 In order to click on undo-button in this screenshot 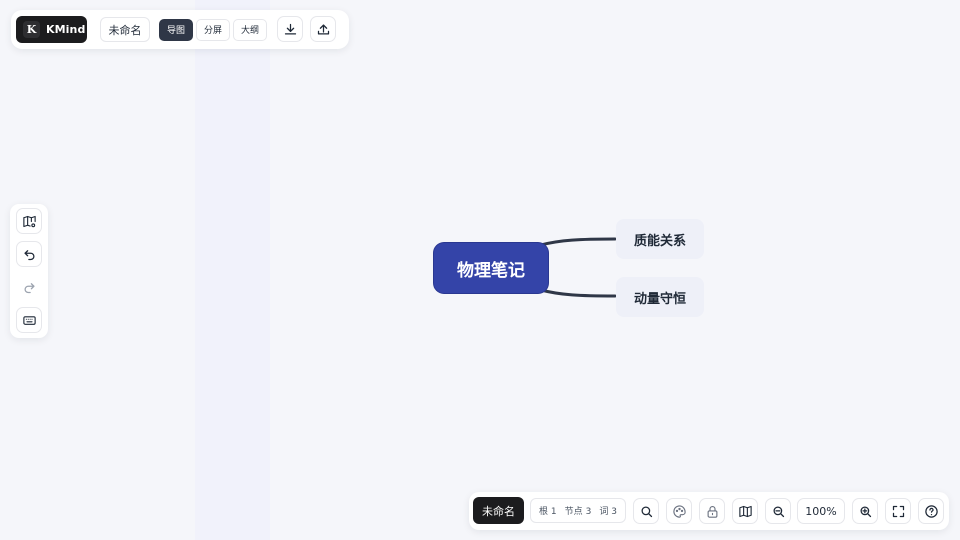, I will do `click(29, 254)`.